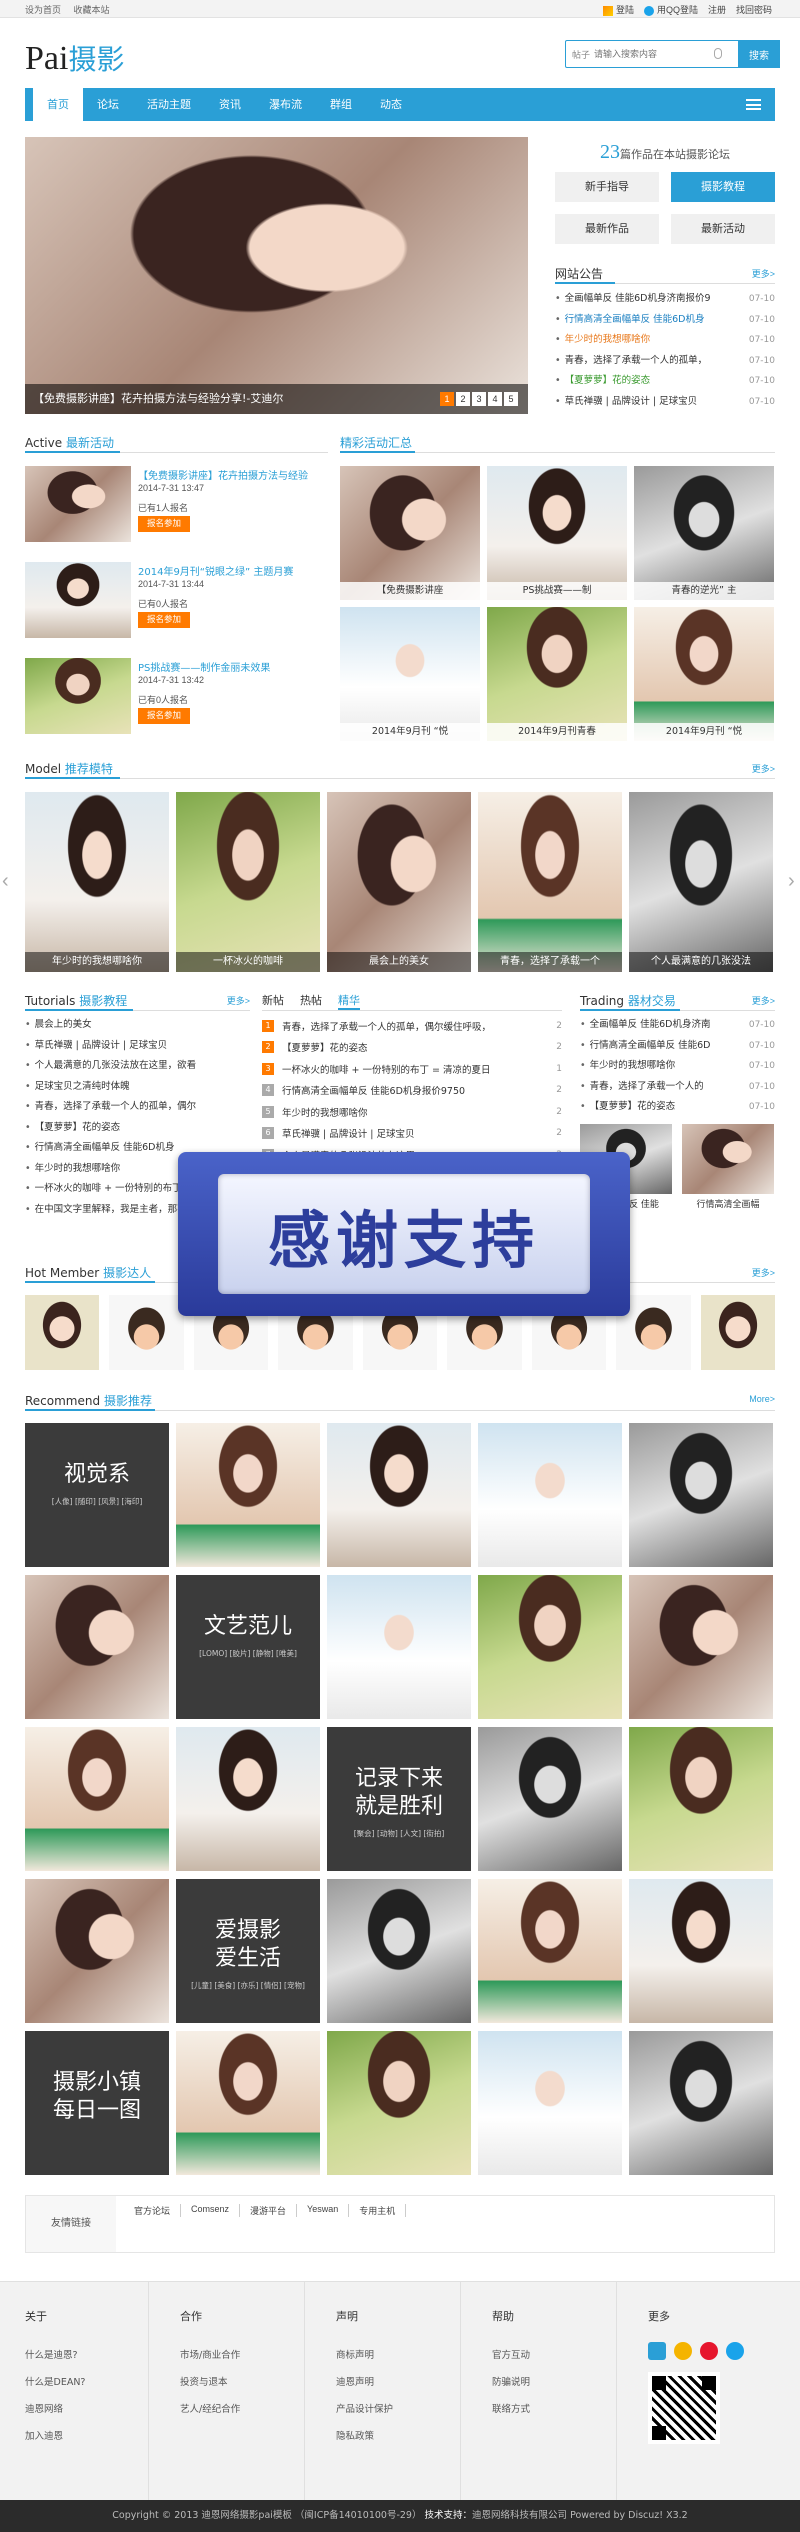  Describe the element at coordinates (557, 591) in the screenshot. I see `highlight-caption: PS挑战赛——制` at that location.